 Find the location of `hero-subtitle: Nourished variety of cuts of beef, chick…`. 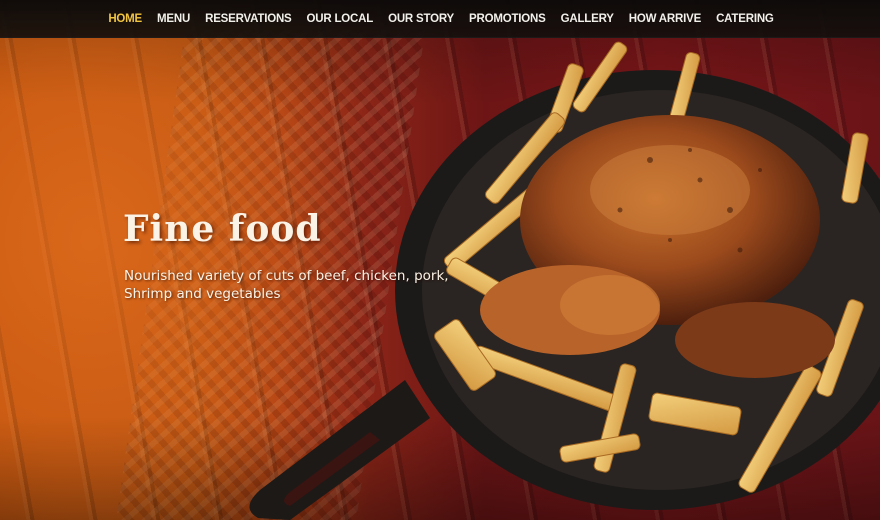

hero-subtitle: Nourished variety of cuts of beef, chick… is located at coordinates (286, 285).